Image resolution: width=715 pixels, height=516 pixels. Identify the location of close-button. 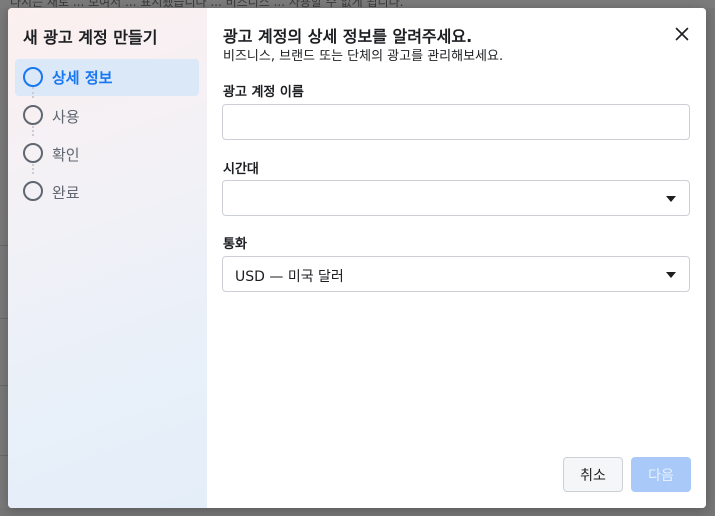
(682, 34).